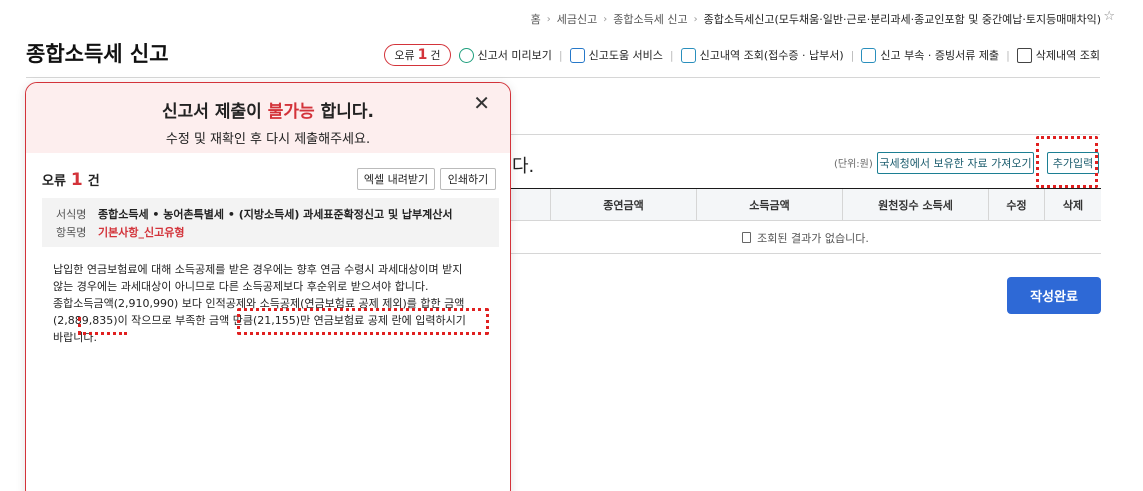 Image resolution: width=1143 pixels, height=491 pixels. I want to click on breadcrumb-income-tax: 종합소득세 신고, so click(650, 19).